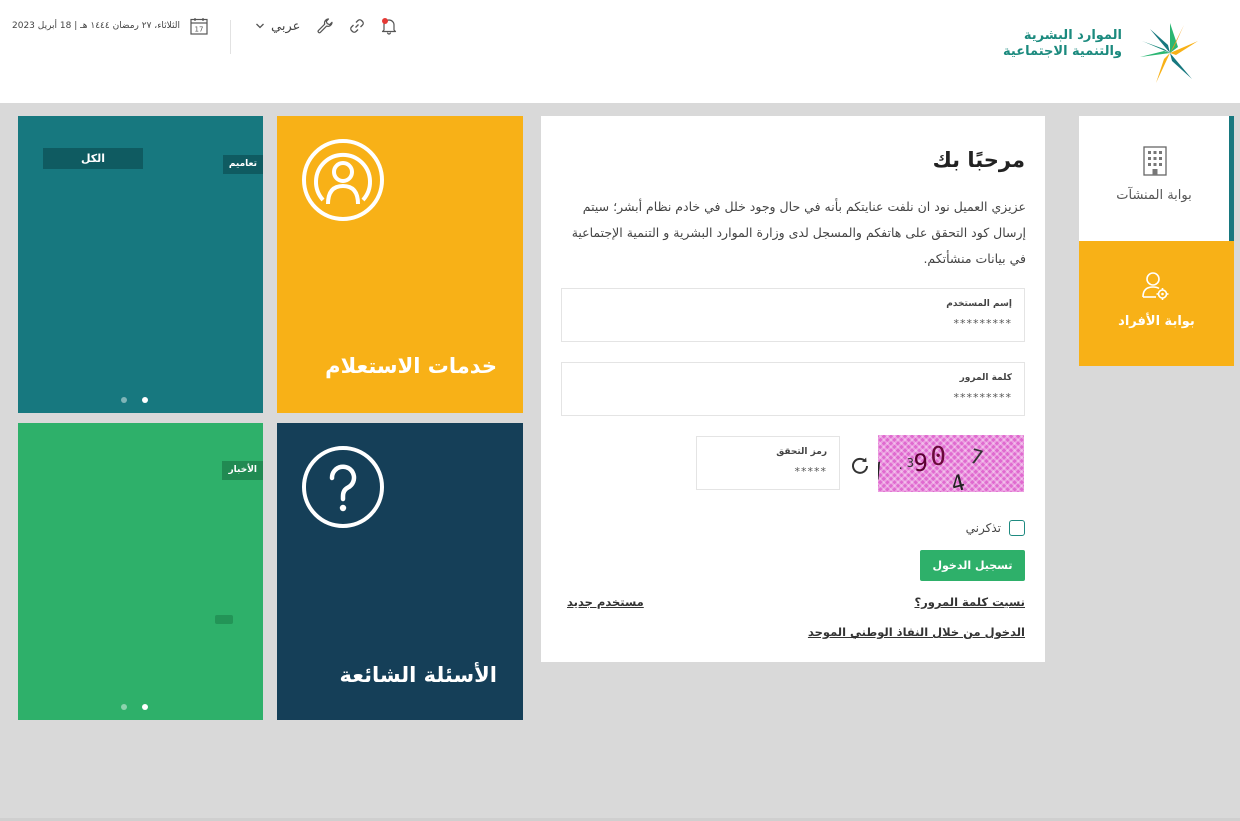  I want to click on svg-text: 7, so click(977, 457).